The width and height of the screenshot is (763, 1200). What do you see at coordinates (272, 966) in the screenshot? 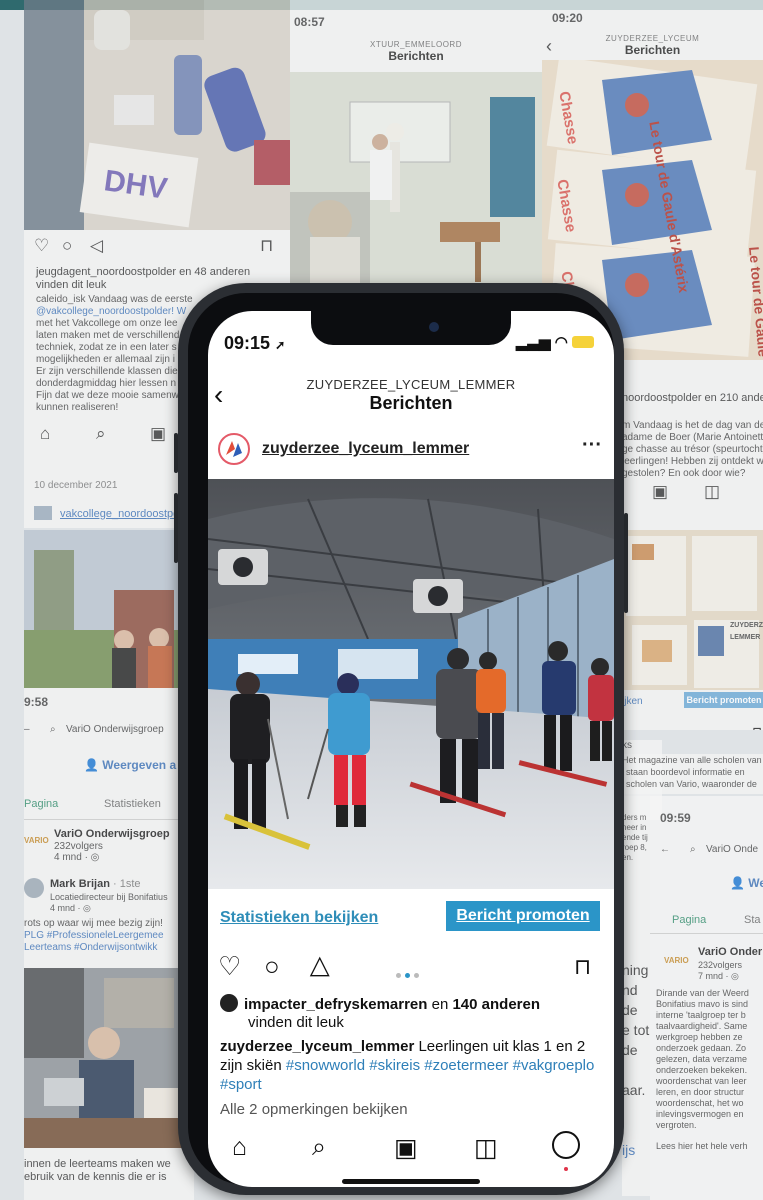
I see `comment-icon: ○` at bounding box center [272, 966].